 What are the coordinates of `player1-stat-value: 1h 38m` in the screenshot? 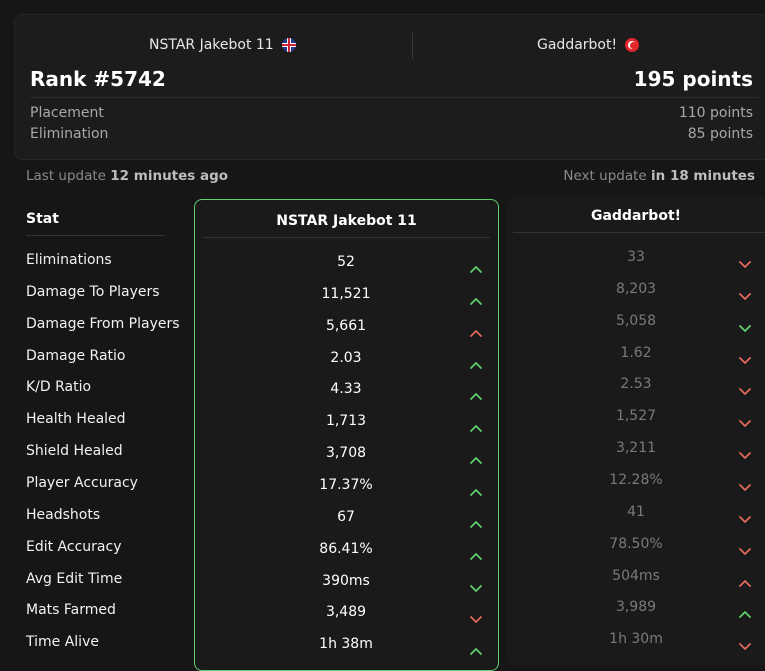 It's located at (346, 644).